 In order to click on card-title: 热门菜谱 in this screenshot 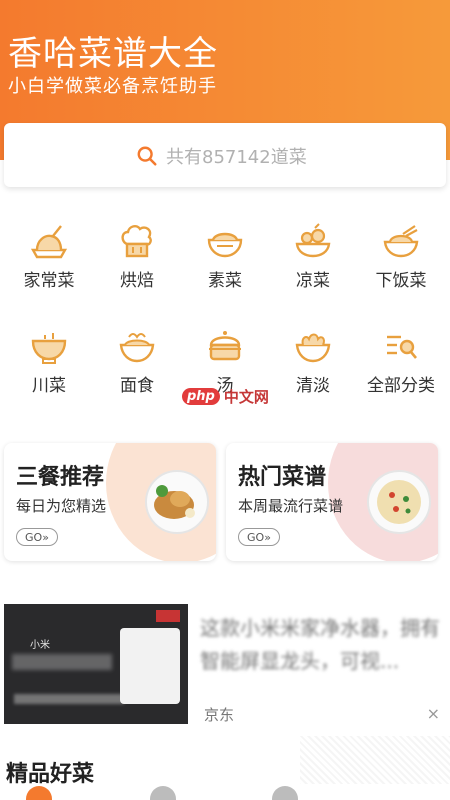, I will do `click(282, 477)`.